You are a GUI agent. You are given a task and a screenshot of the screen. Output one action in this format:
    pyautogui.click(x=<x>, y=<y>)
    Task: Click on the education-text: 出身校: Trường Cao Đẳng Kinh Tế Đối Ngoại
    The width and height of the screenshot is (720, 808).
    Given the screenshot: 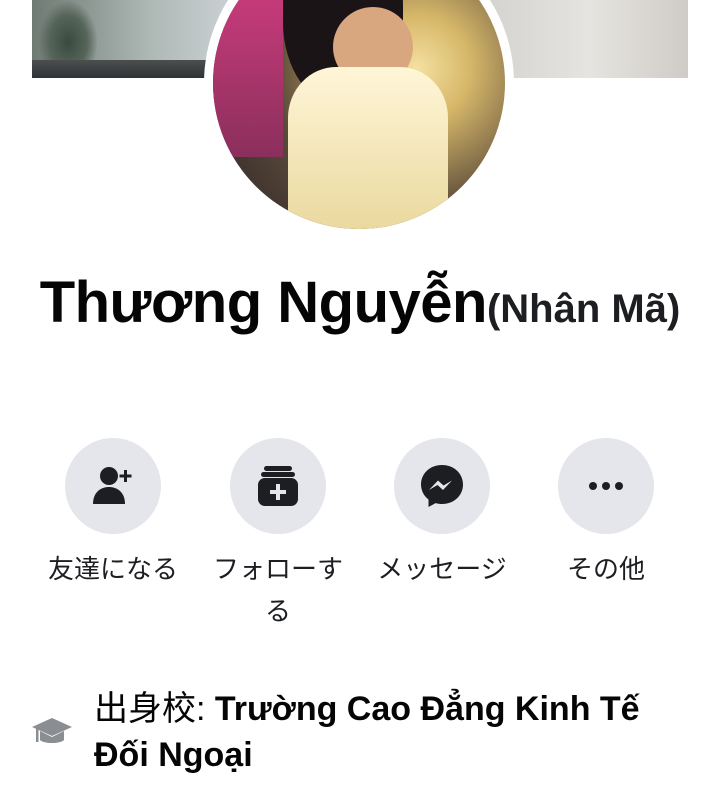 What is the action you would take?
    pyautogui.click(x=389, y=732)
    